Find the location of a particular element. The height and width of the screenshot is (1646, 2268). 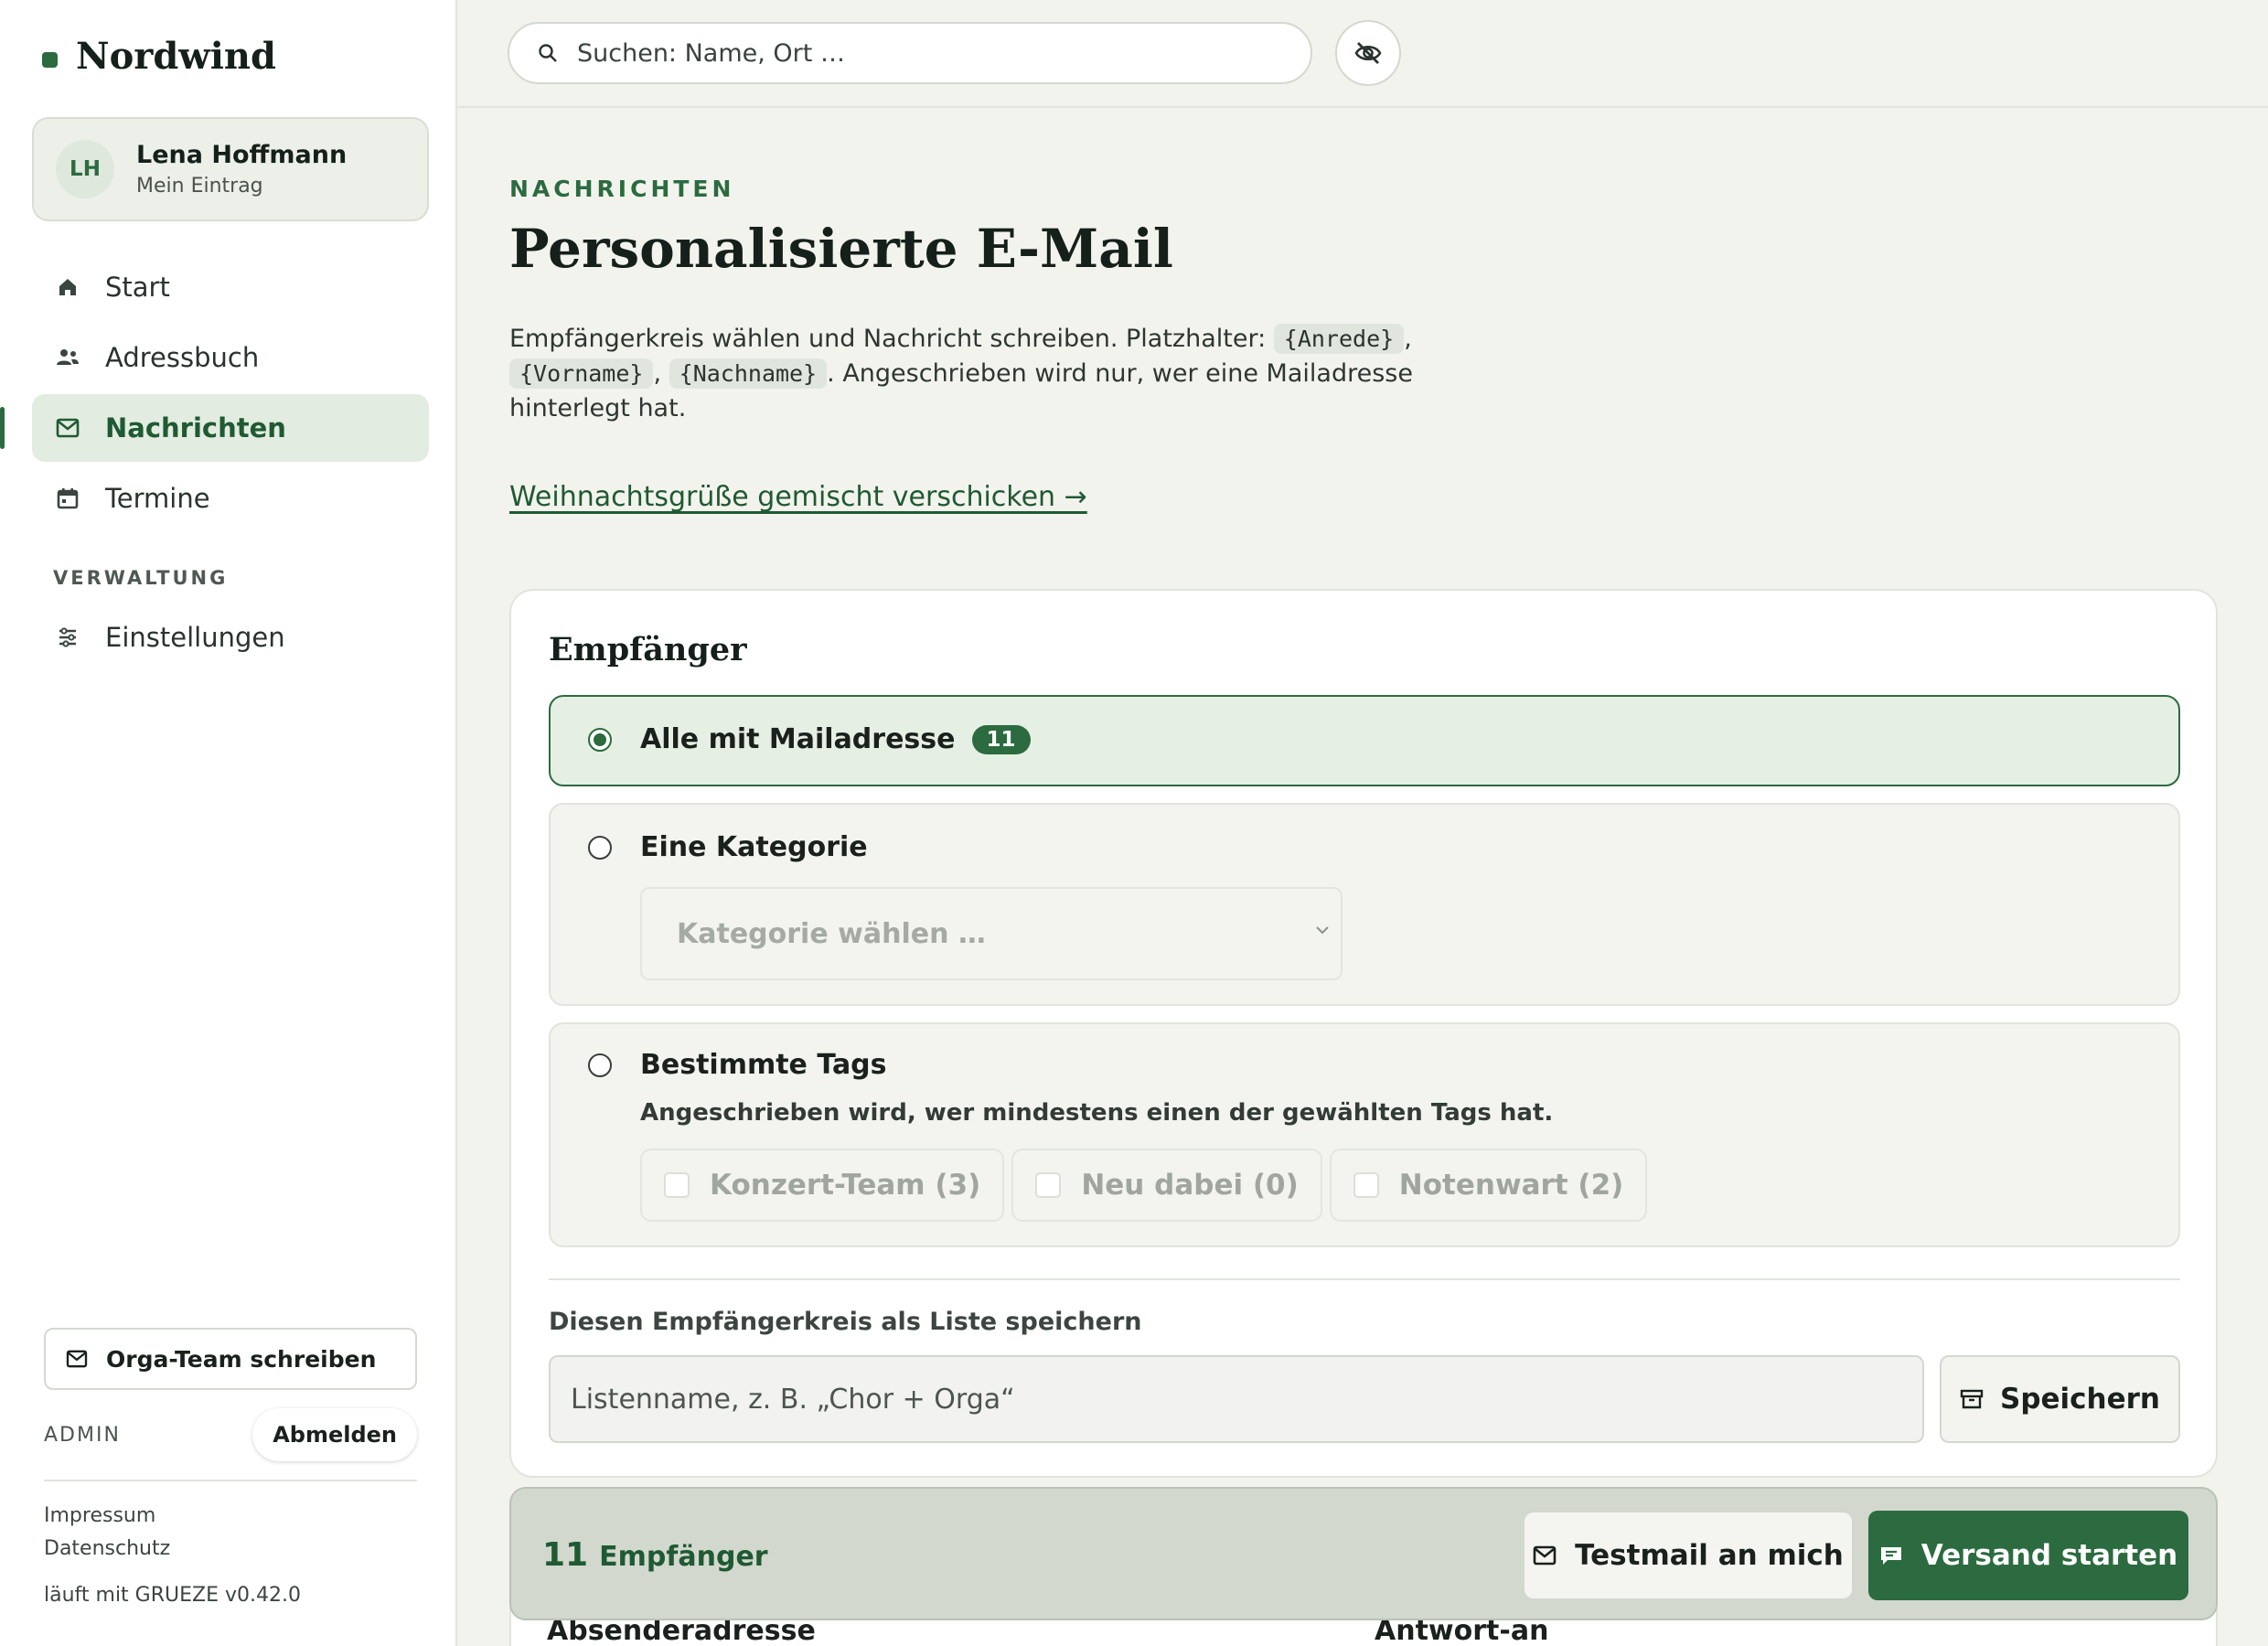

test-mail-label: Testmail an mich is located at coordinates (1709, 1555).